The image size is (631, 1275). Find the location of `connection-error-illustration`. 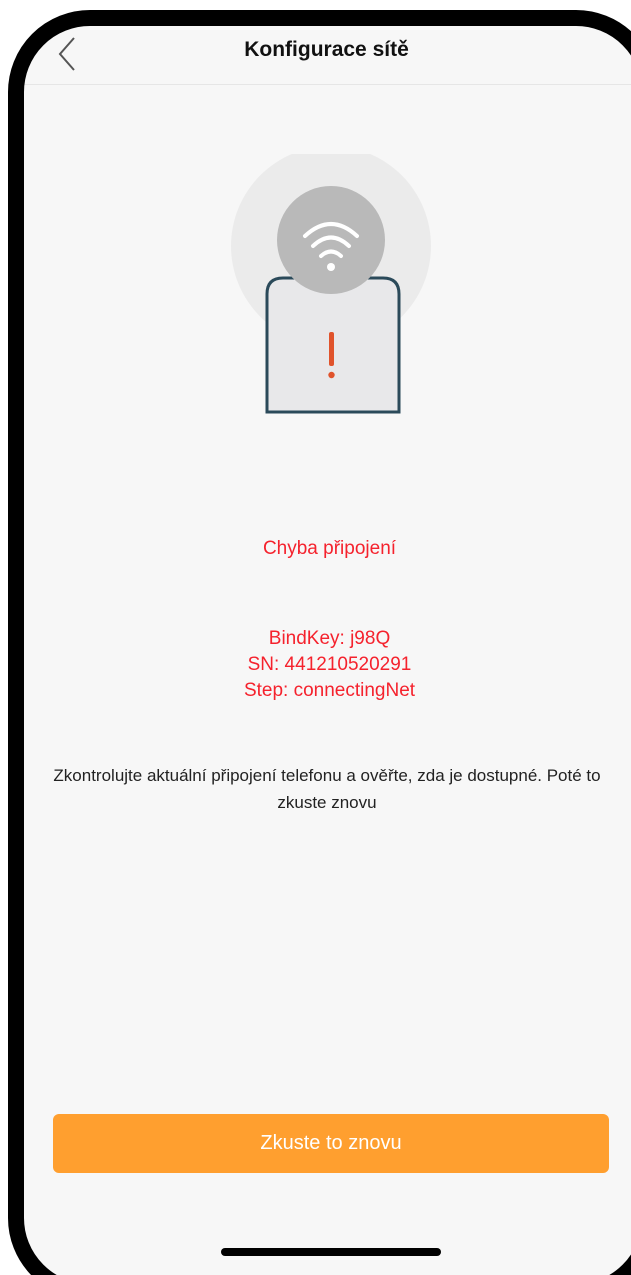

connection-error-illustration is located at coordinates (332, 280).